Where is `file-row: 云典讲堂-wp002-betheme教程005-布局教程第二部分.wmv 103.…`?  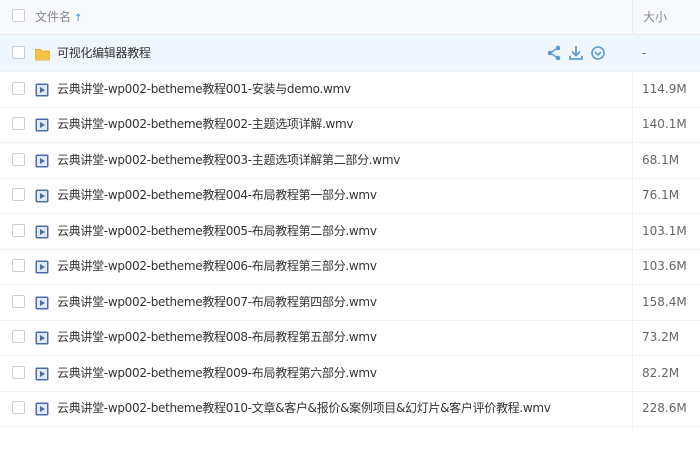
file-row: 云典讲堂-wp002-betheme教程005-布局教程第二部分.wmv 103.… is located at coordinates (350, 231).